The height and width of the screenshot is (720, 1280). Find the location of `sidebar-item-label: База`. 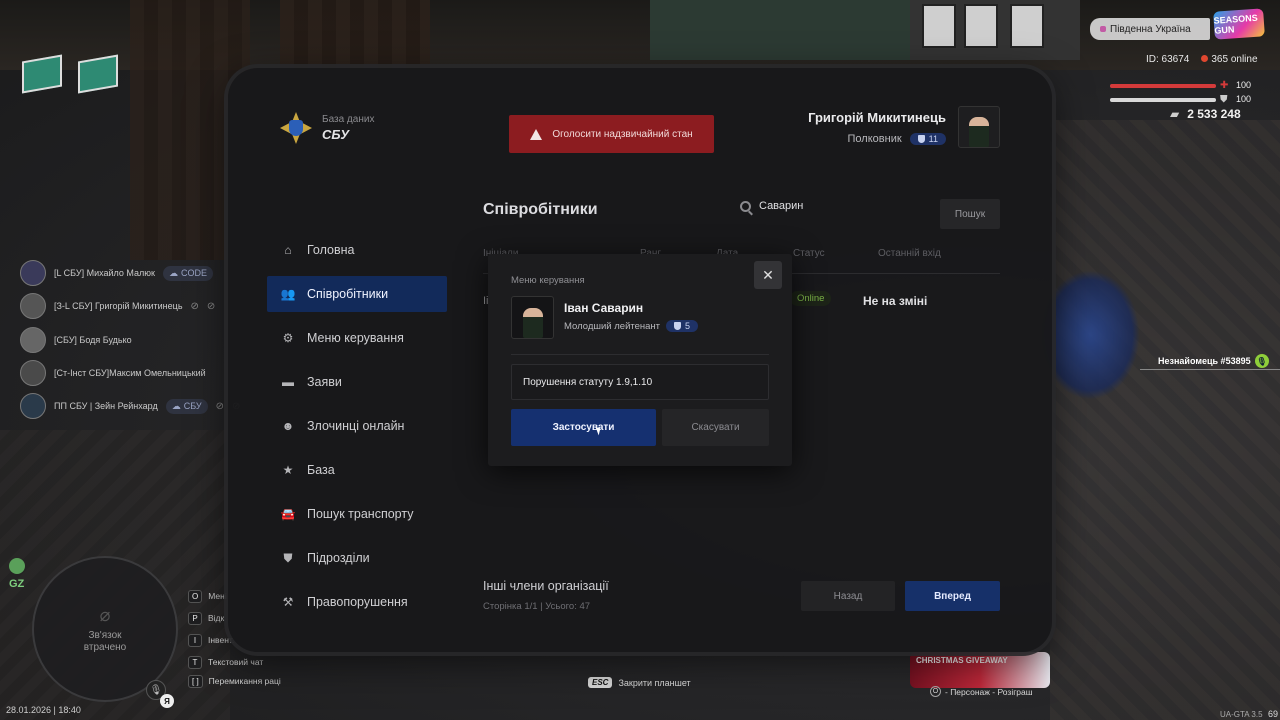

sidebar-item-label: База is located at coordinates (321, 470).